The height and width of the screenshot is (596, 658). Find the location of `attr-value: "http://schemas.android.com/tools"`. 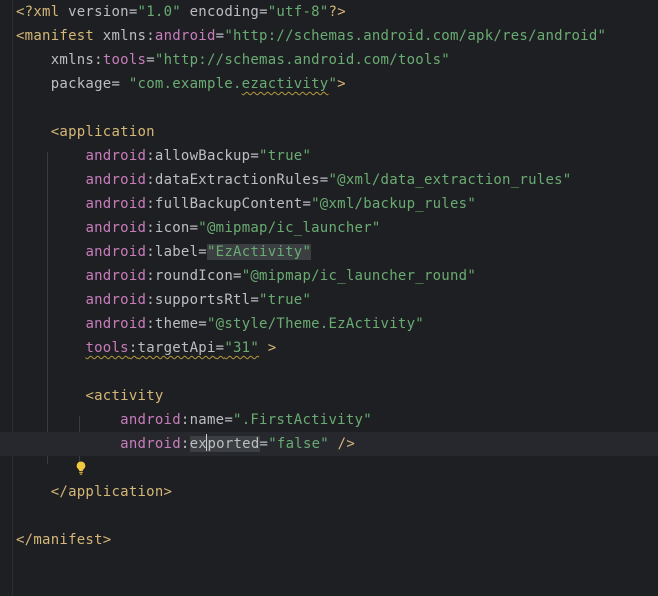

attr-value: "http://schemas.android.com/tools" is located at coordinates (302, 60).